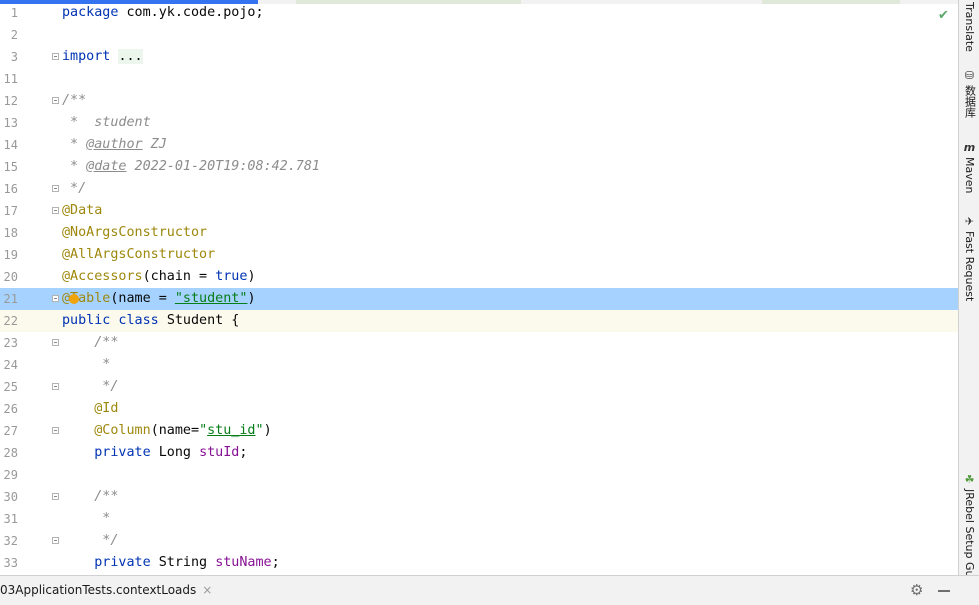 The height and width of the screenshot is (605, 979). Describe the element at coordinates (479, 14) in the screenshot. I see `code-line: 1 package com.yk.code.pojo;` at that location.